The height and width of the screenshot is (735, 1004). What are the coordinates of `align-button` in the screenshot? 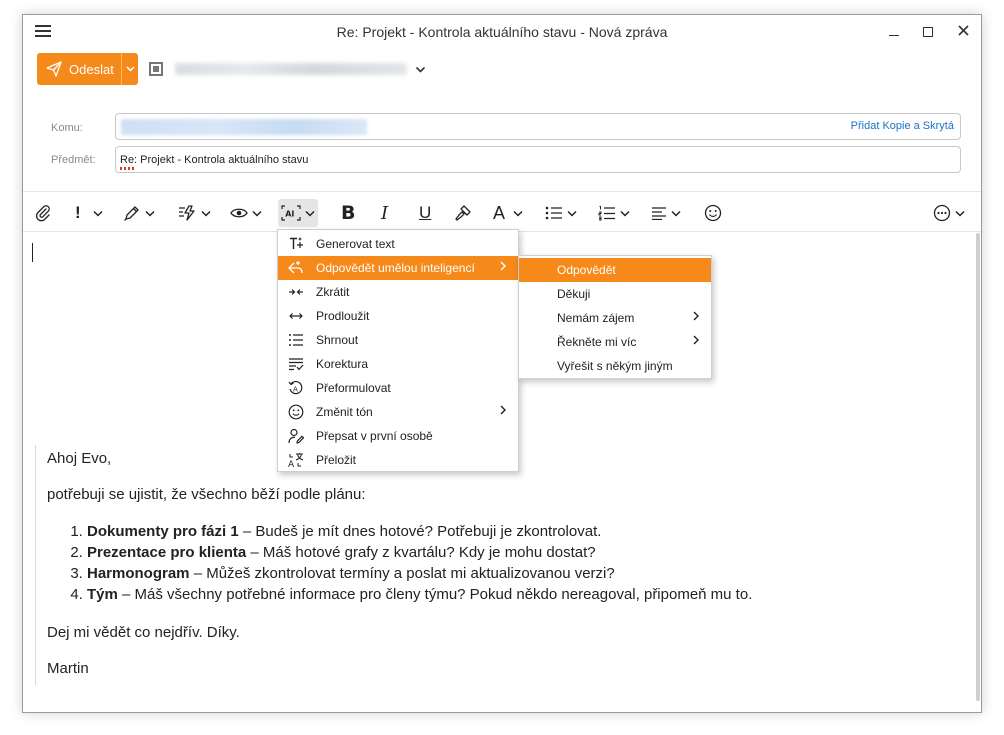 It's located at (666, 213).